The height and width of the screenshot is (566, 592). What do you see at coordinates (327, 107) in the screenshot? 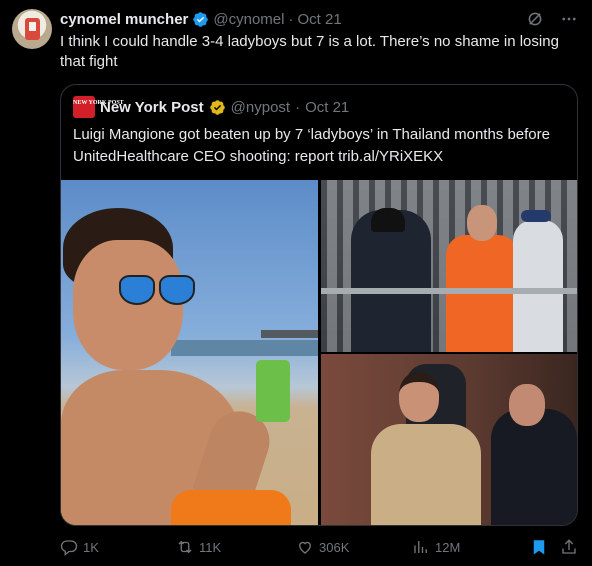
I see `quoted-date: Oct 21` at bounding box center [327, 107].